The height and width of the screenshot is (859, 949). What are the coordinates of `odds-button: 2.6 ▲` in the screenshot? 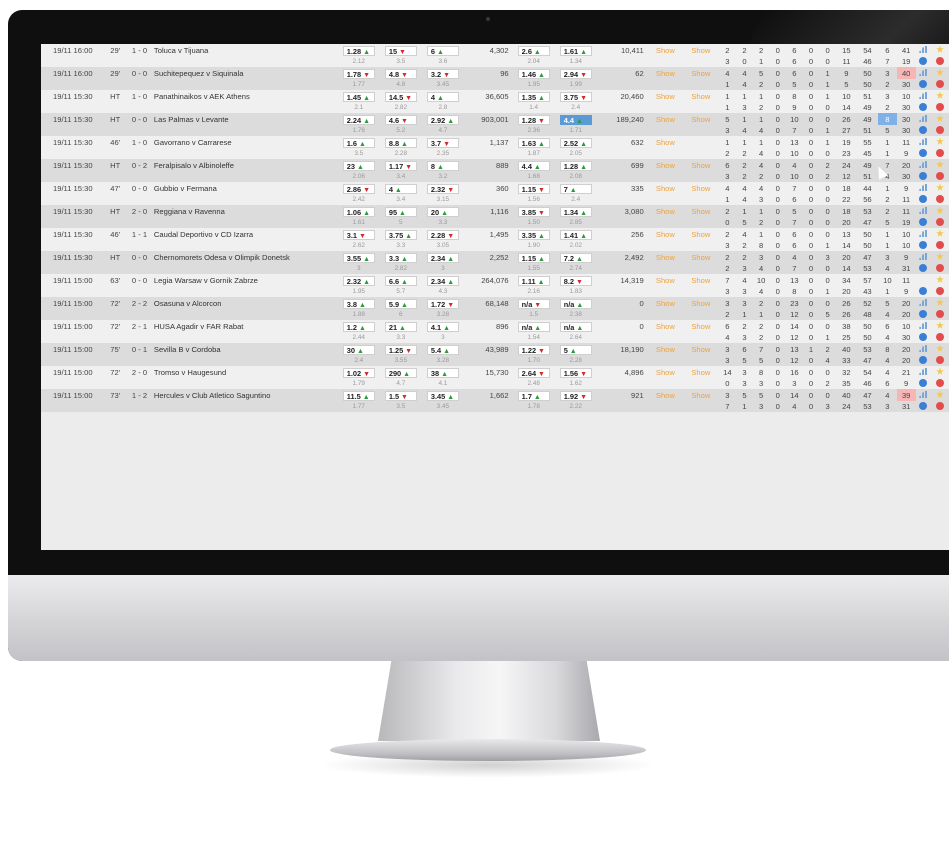 It's located at (533, 50).